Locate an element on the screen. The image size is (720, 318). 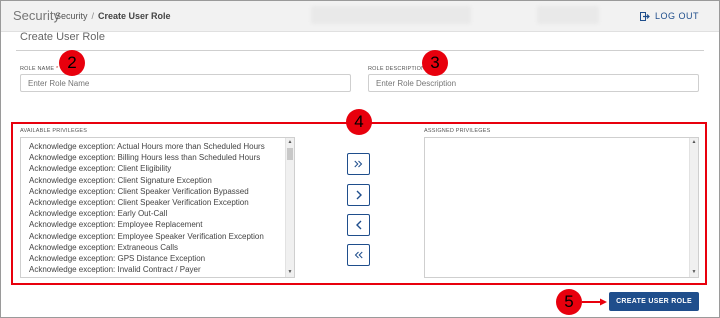
move-right-button is located at coordinates (358, 195).